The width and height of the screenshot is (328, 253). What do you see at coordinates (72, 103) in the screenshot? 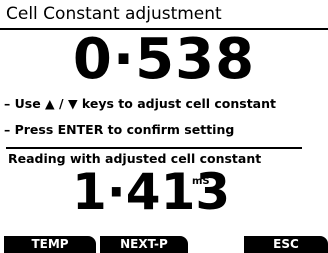
I see `down-arrow-icon: ▼` at bounding box center [72, 103].